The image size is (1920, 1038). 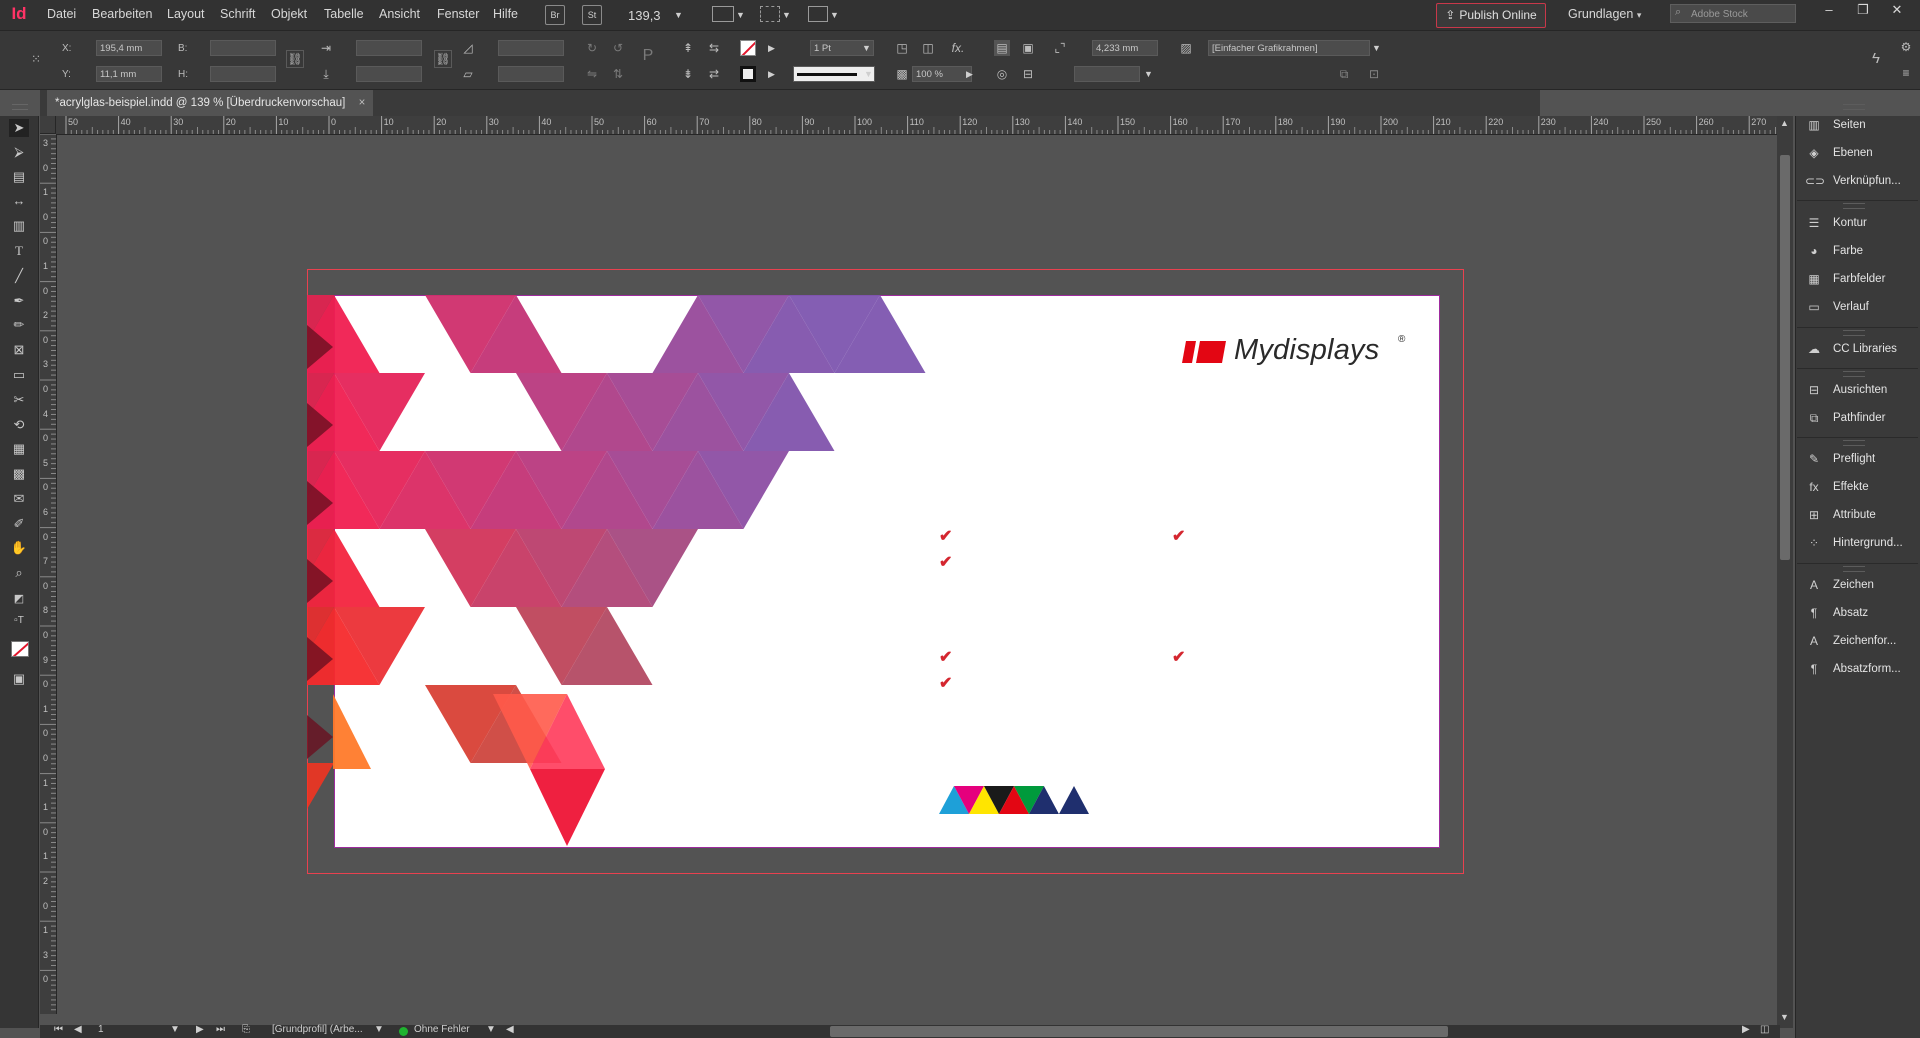 I want to click on gap-tool-icon: ↔, so click(x=19, y=201).